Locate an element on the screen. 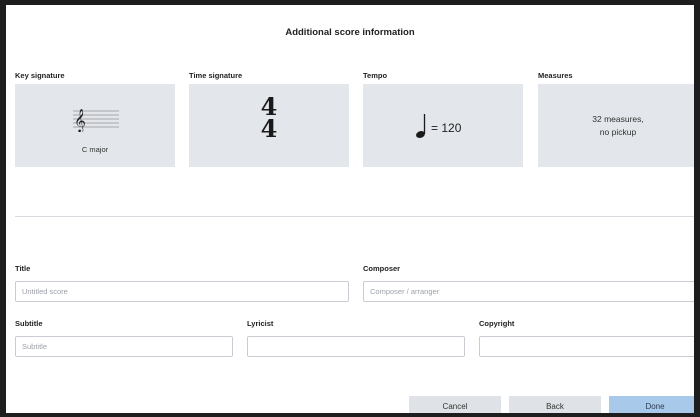 Image resolution: width=700 pixels, height=417 pixels. composer-input is located at coordinates (528, 291).